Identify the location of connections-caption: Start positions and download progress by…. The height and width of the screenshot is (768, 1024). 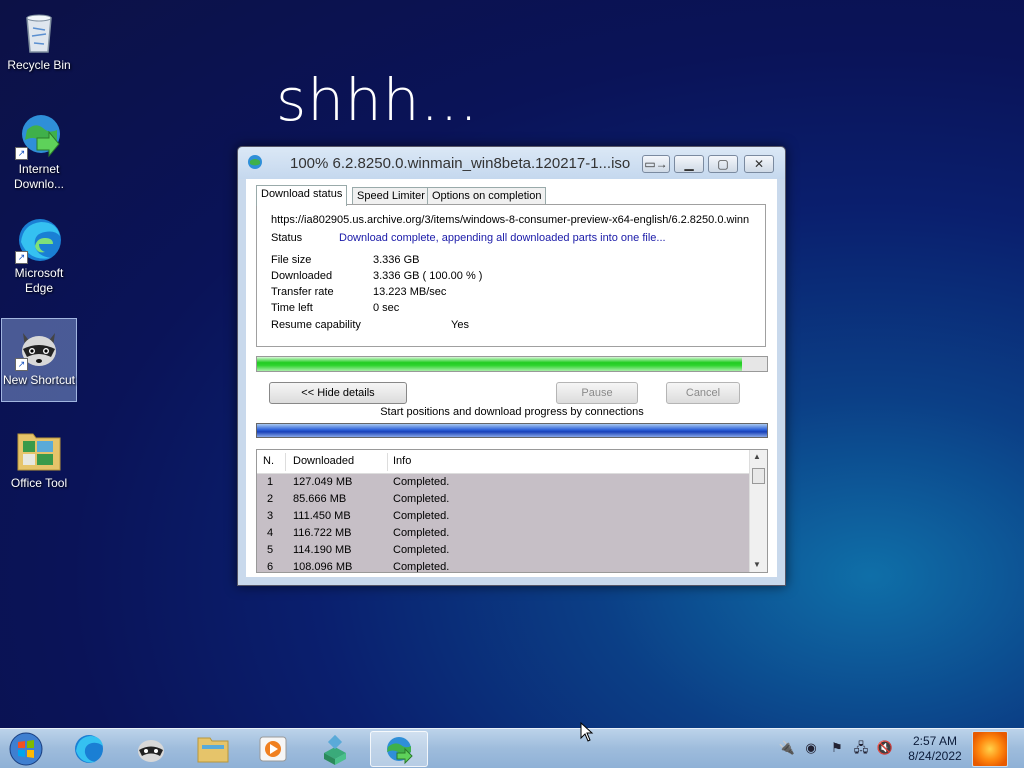
(512, 412).